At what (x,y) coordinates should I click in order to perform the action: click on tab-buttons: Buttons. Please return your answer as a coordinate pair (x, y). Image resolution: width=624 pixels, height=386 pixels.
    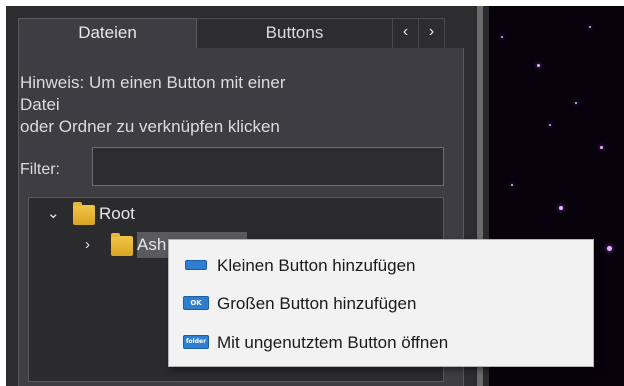
    Looking at the image, I should click on (295, 33).